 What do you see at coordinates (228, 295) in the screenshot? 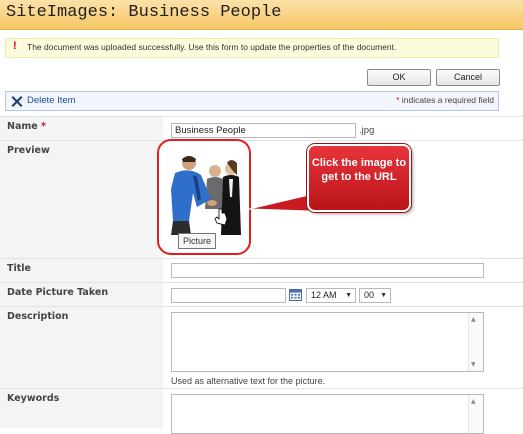
I see `date-input` at bounding box center [228, 295].